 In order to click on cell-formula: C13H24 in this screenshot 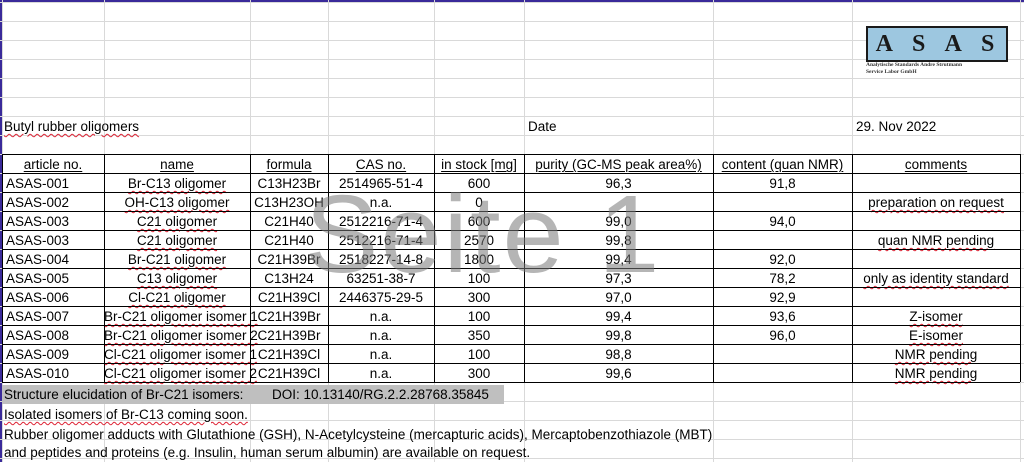, I will do `click(289, 278)`.